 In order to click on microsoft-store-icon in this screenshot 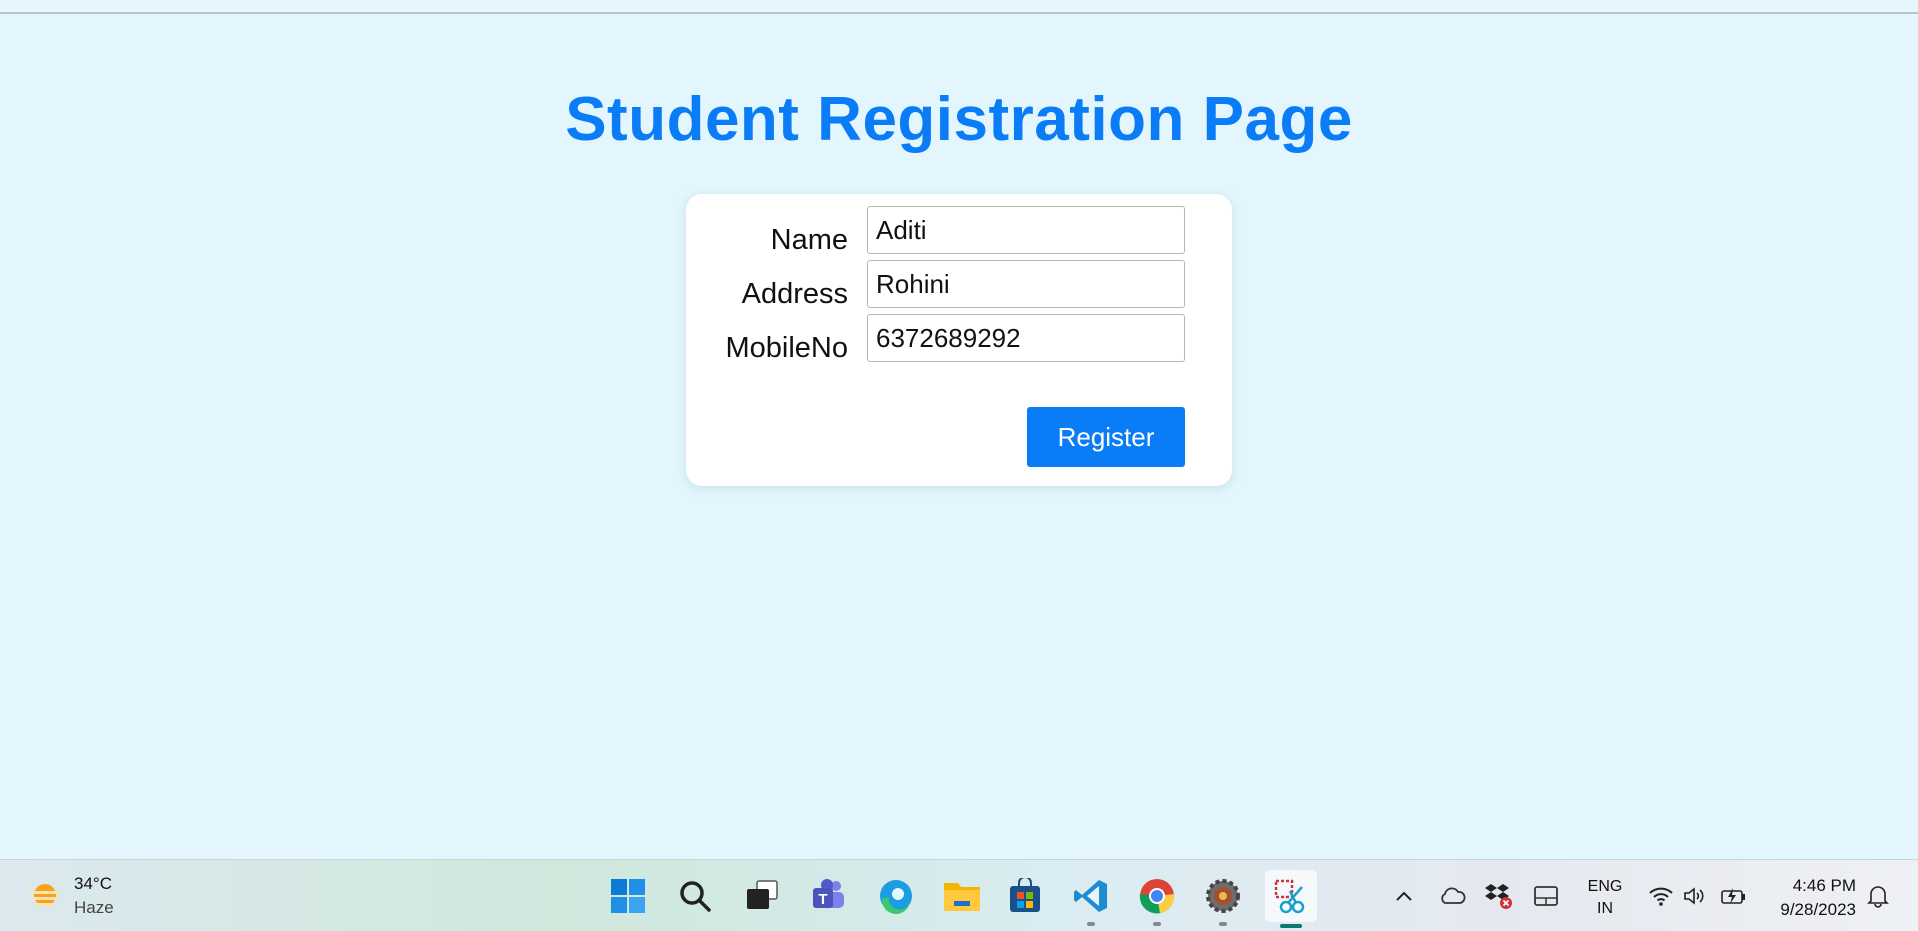, I will do `click(1025, 895)`.